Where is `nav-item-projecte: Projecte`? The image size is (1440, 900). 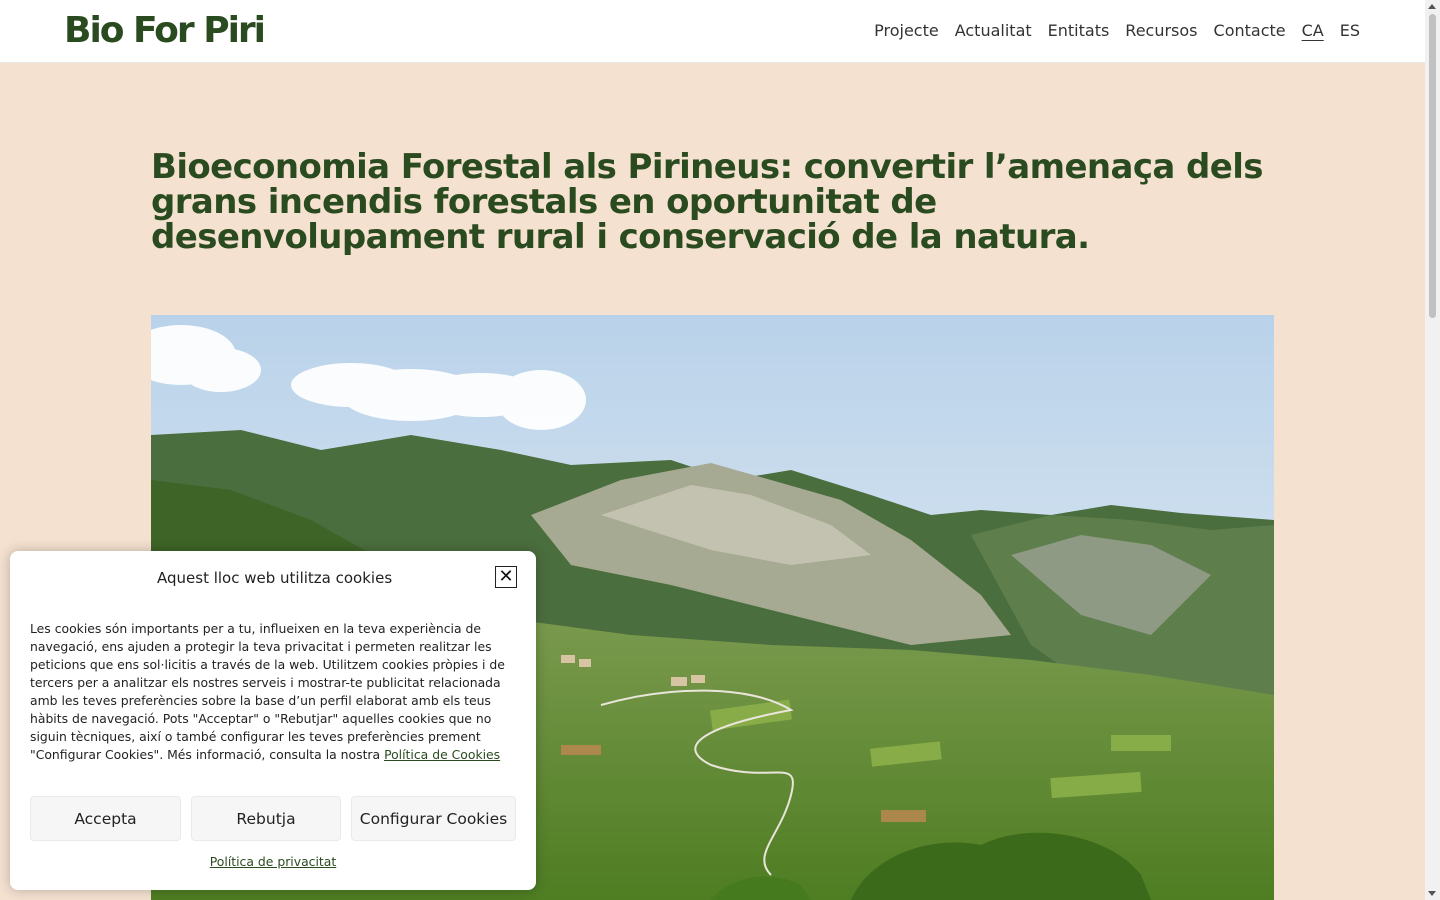
nav-item-projecte: Projecte is located at coordinates (906, 31).